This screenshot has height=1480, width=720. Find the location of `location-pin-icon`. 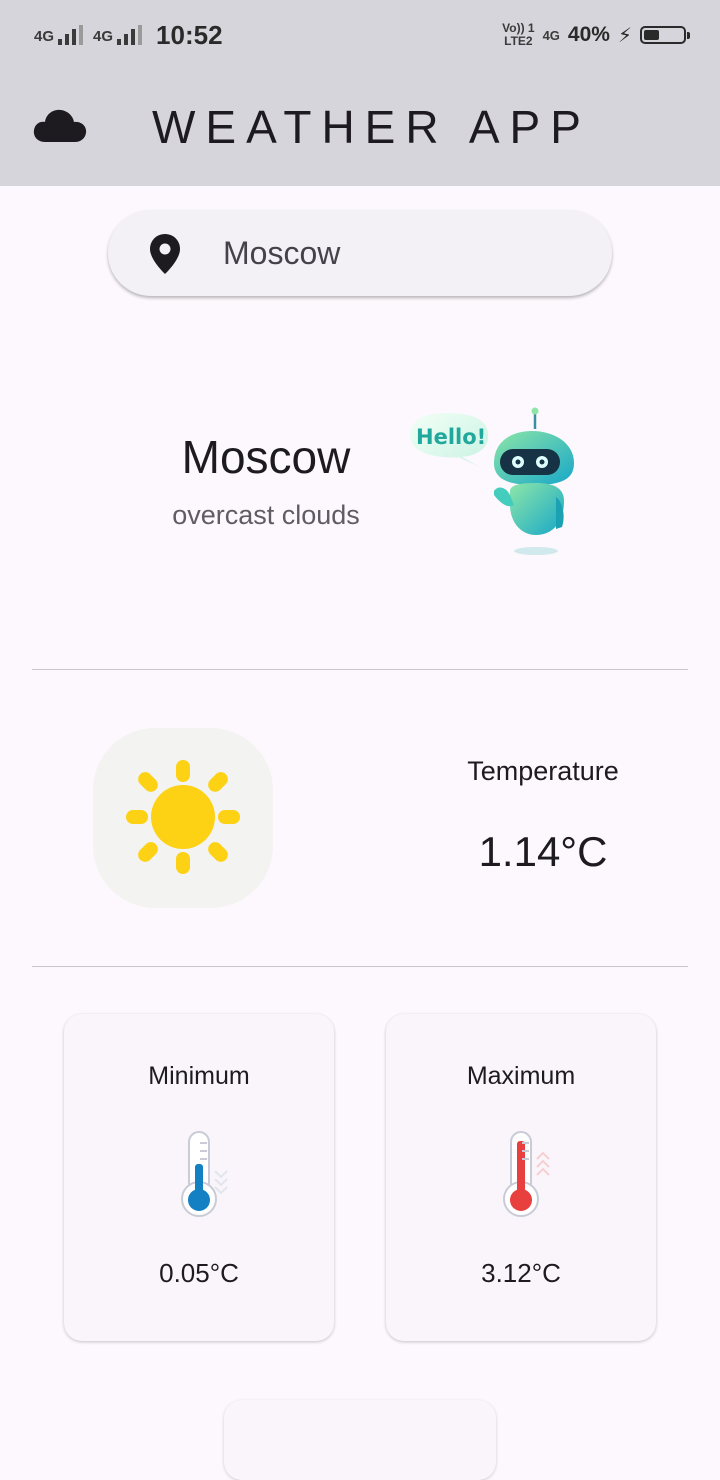

location-pin-icon is located at coordinates (165, 254).